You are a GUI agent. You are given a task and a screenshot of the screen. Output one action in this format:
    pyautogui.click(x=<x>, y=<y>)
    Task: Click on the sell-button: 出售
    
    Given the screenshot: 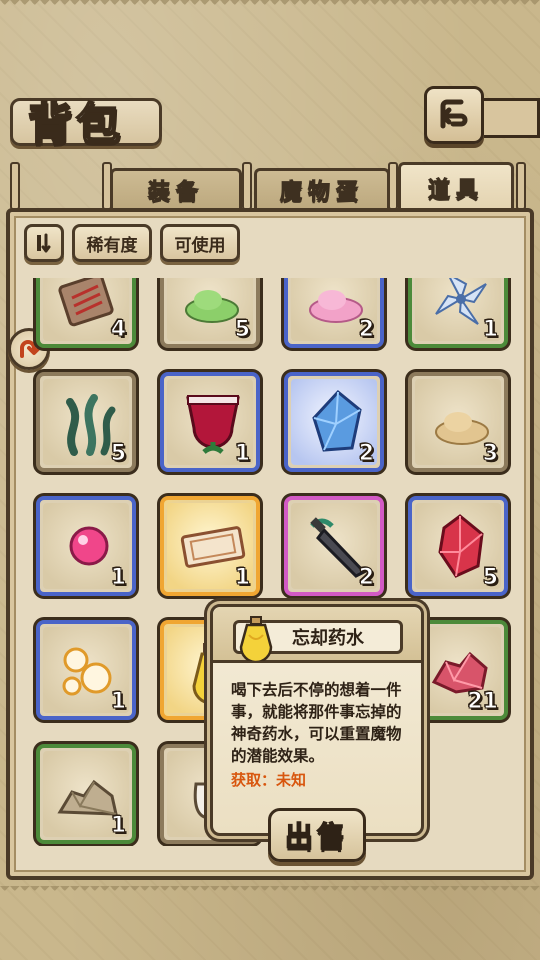 What is the action you would take?
    pyautogui.click(x=317, y=835)
    